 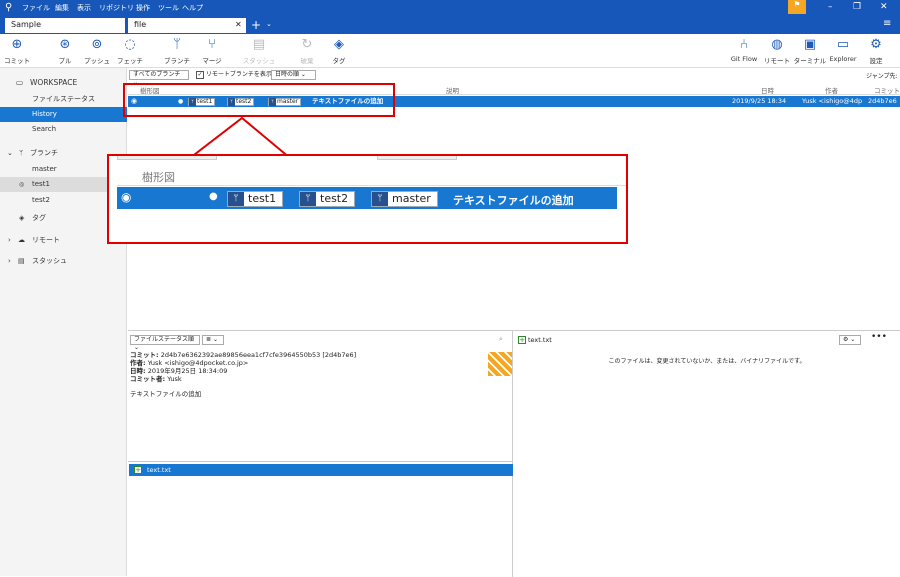 I want to click on new-tab-icon: +, so click(x=256, y=25).